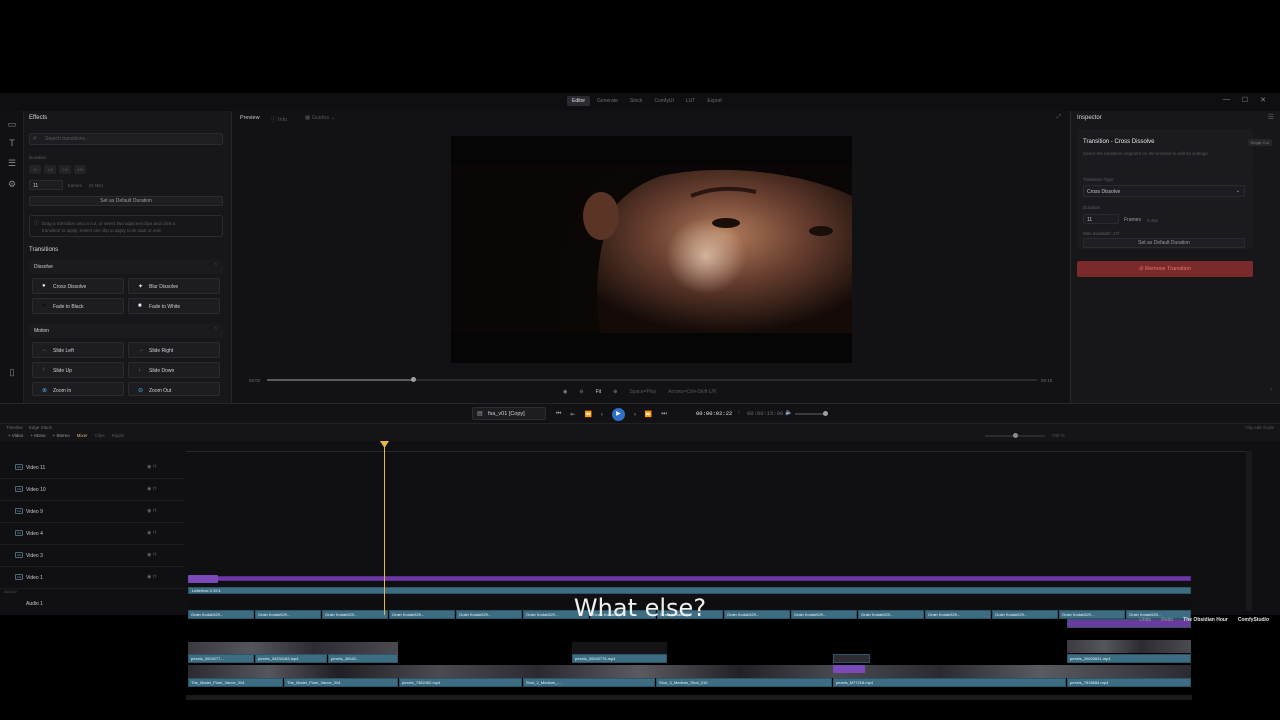 Image resolution: width=1280 pixels, height=720 pixels. What do you see at coordinates (599, 392) in the screenshot?
I see `zoom-fit-label: Fit` at bounding box center [599, 392].